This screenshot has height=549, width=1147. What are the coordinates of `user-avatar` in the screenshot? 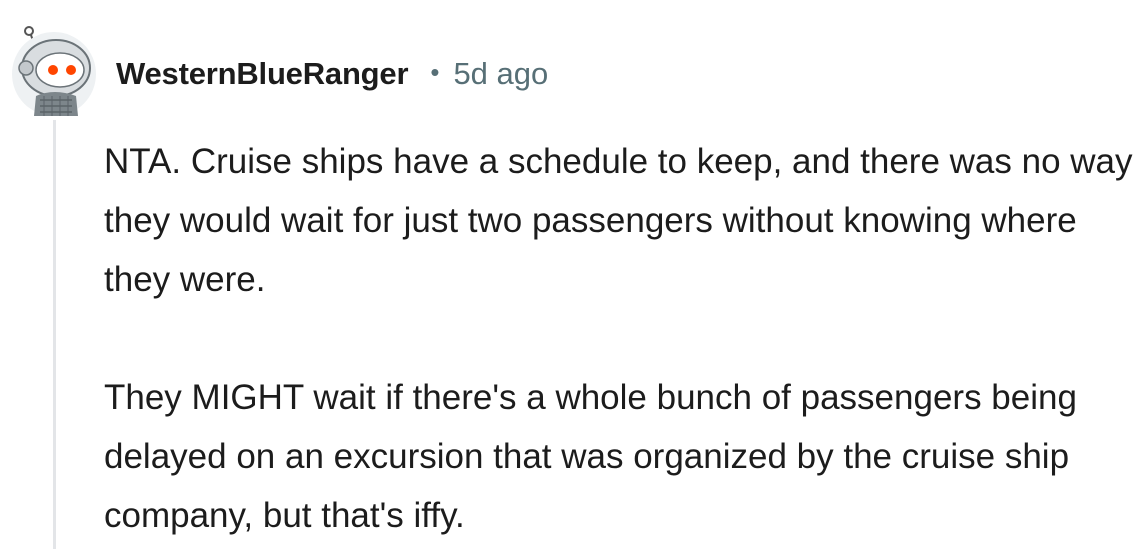 It's located at (54, 72).